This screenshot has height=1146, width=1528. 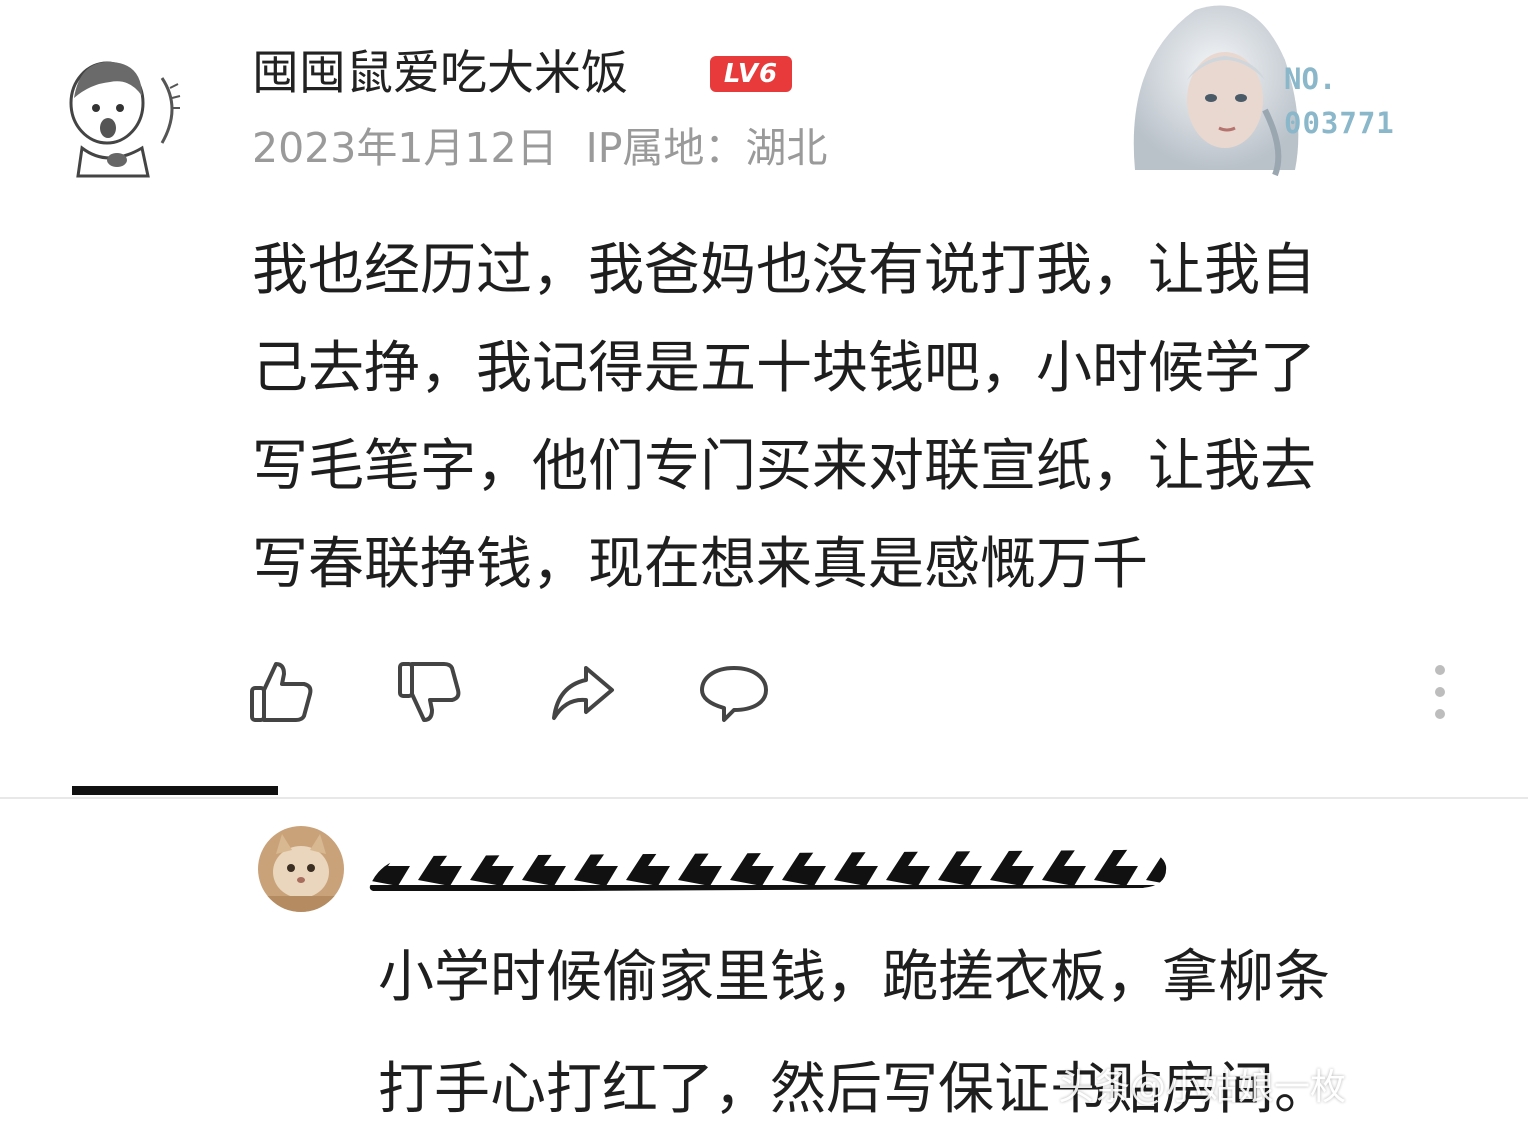 What do you see at coordinates (1265, 90) in the screenshot?
I see `avatar-frame-medal` at bounding box center [1265, 90].